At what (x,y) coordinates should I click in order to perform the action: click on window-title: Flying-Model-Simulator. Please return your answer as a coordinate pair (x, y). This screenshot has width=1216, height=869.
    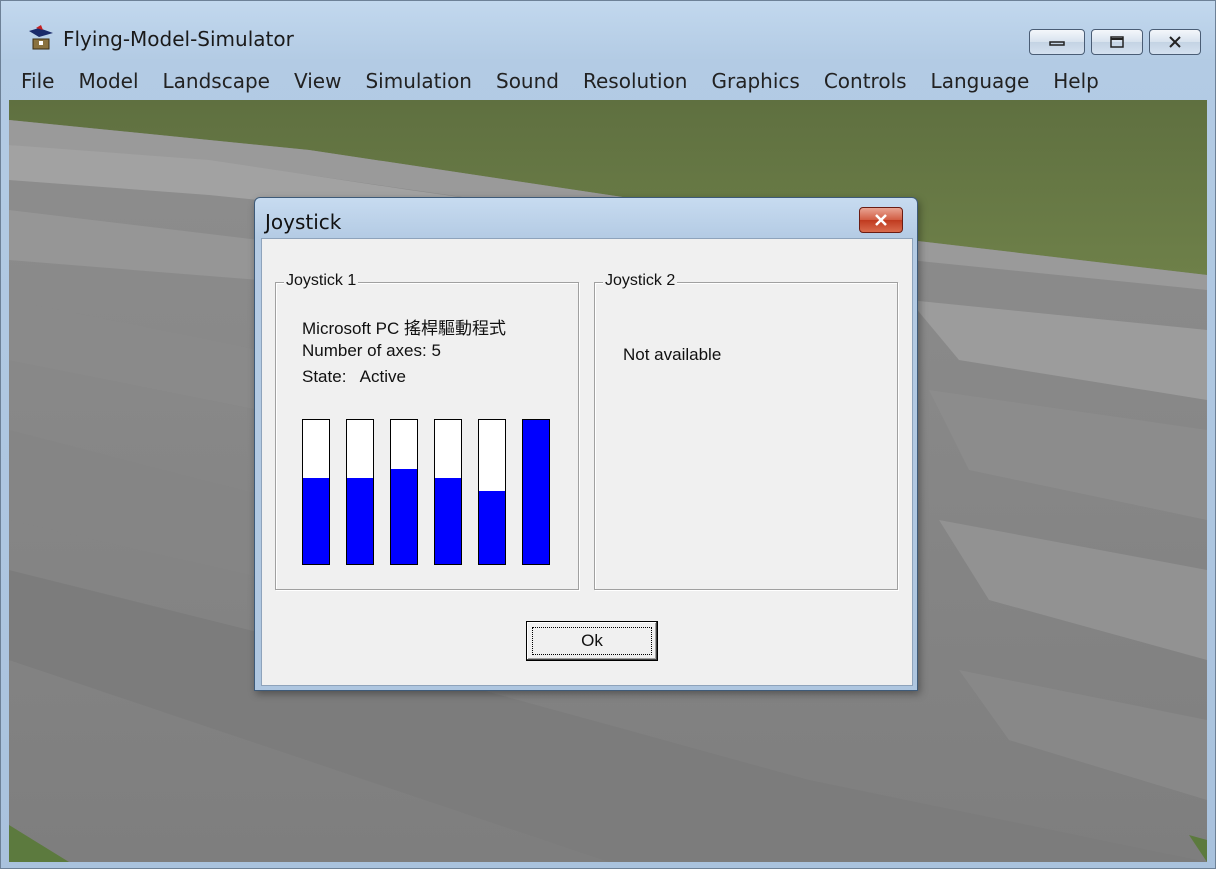
    Looking at the image, I should click on (178, 39).